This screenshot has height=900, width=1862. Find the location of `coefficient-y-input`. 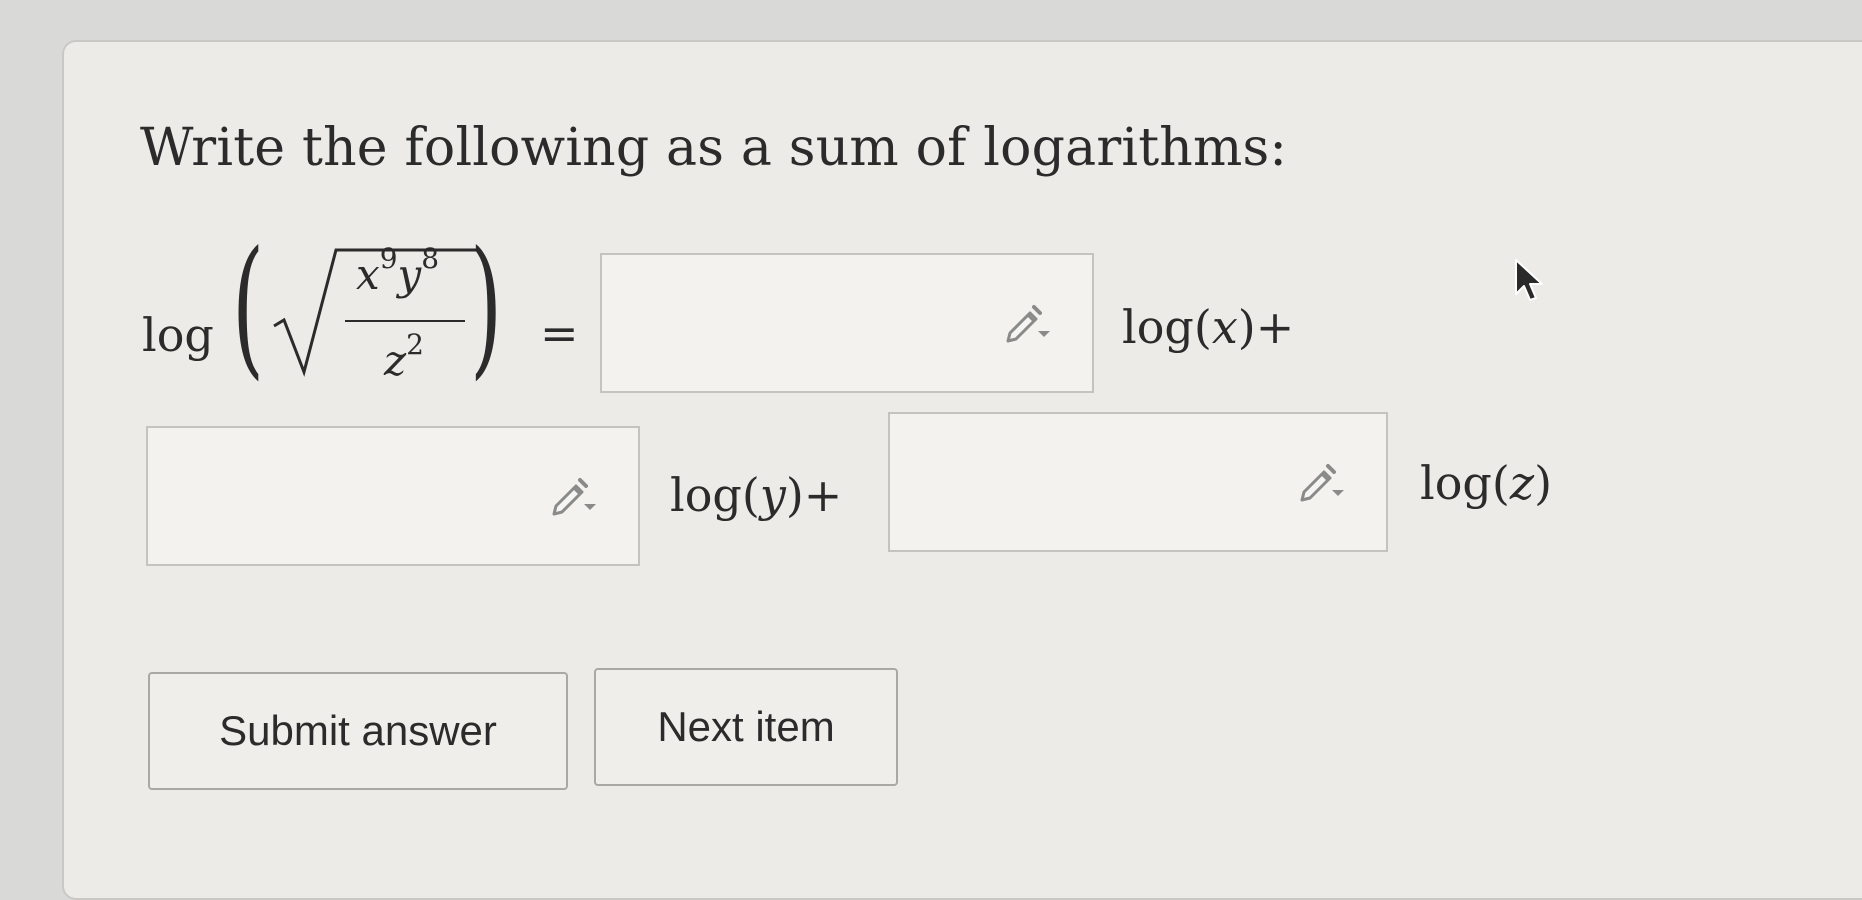

coefficient-y-input is located at coordinates (393, 496).